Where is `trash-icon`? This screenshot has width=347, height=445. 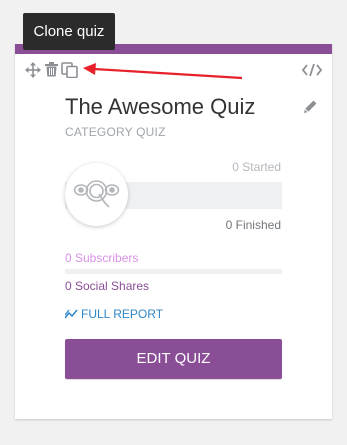
trash-icon is located at coordinates (51, 69).